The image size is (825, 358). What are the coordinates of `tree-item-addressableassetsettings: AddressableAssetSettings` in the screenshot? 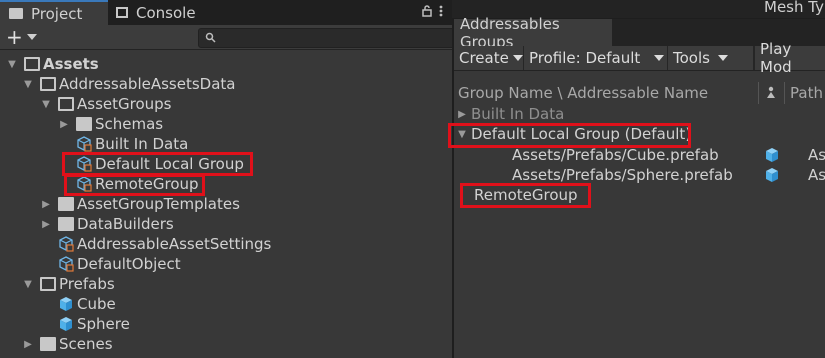 It's located at (255, 244).